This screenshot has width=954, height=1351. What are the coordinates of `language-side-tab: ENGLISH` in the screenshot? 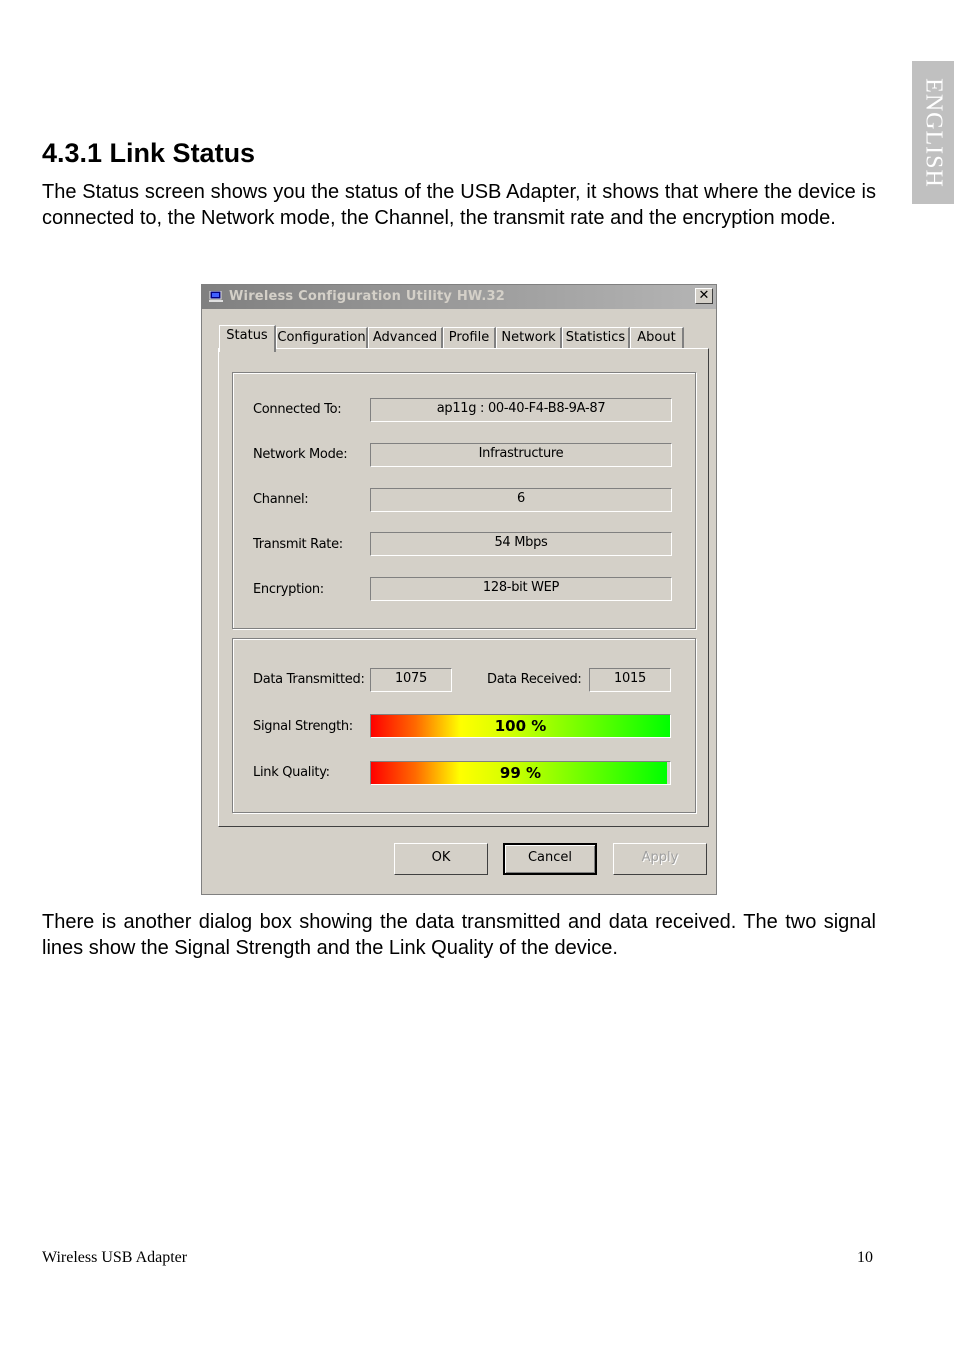 It's located at (933, 132).